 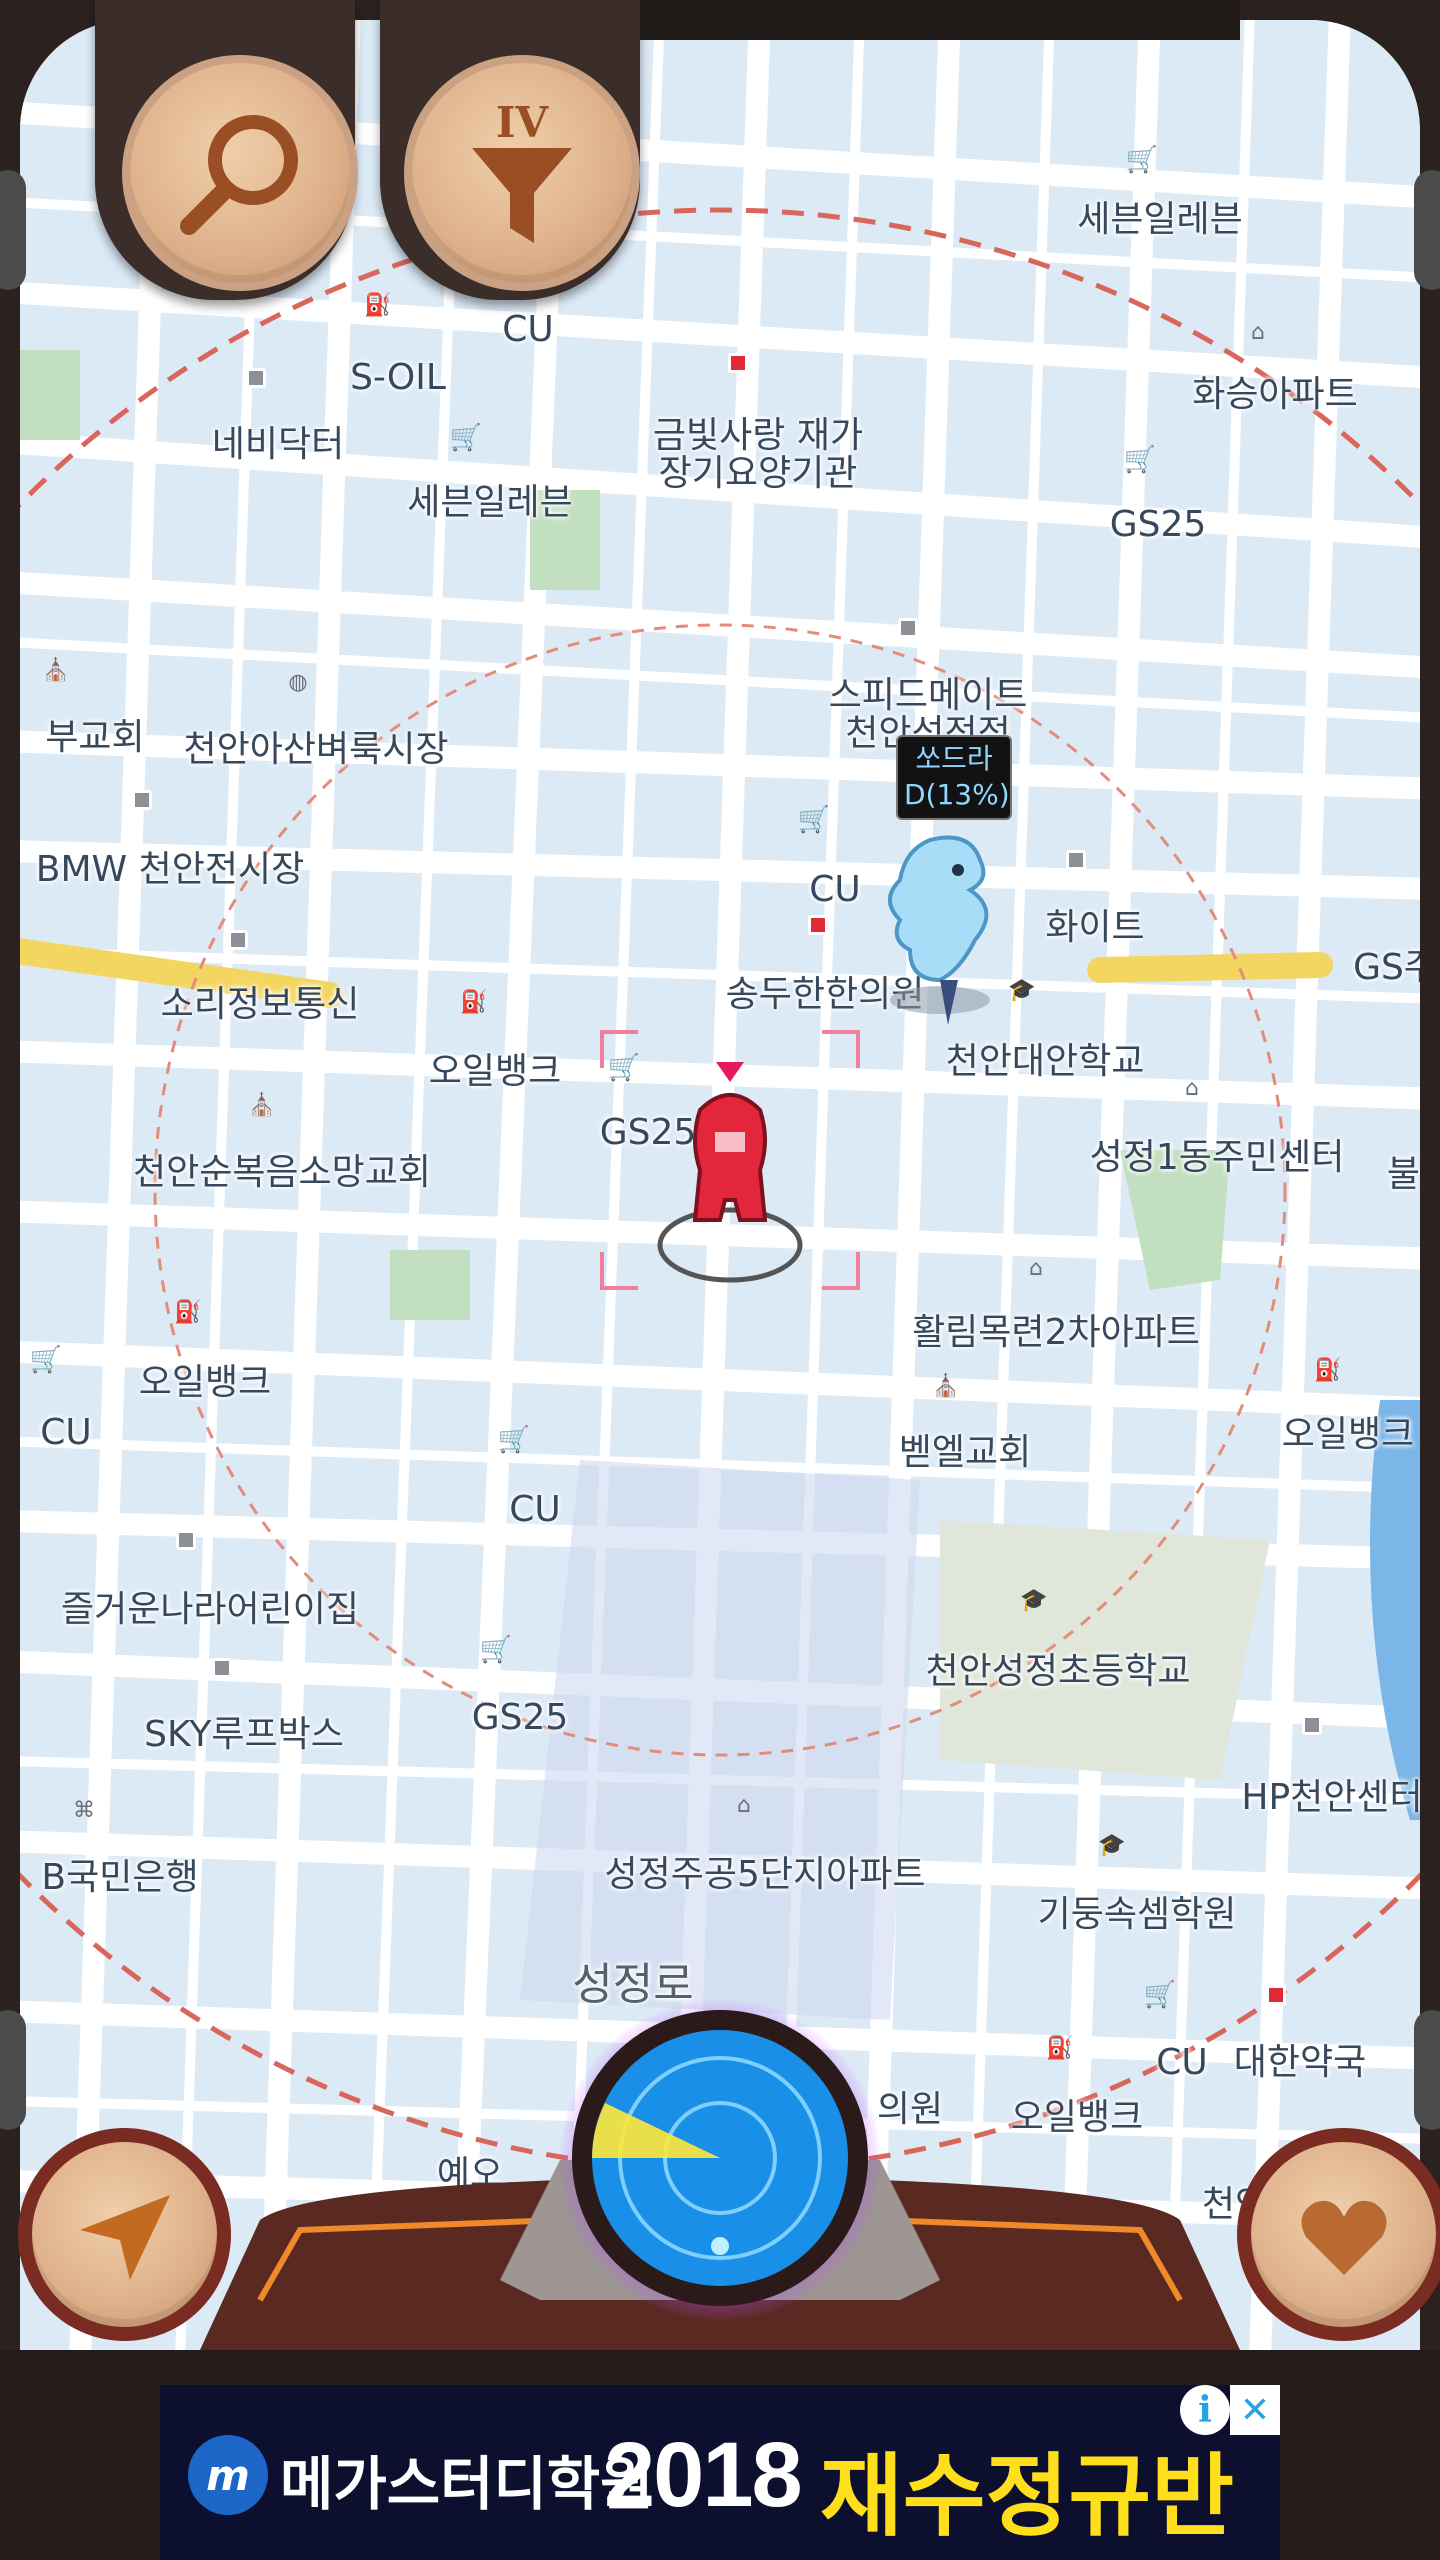 What do you see at coordinates (1217, 1158) in the screenshot?
I see `map-label: 성정1동주민센터` at bounding box center [1217, 1158].